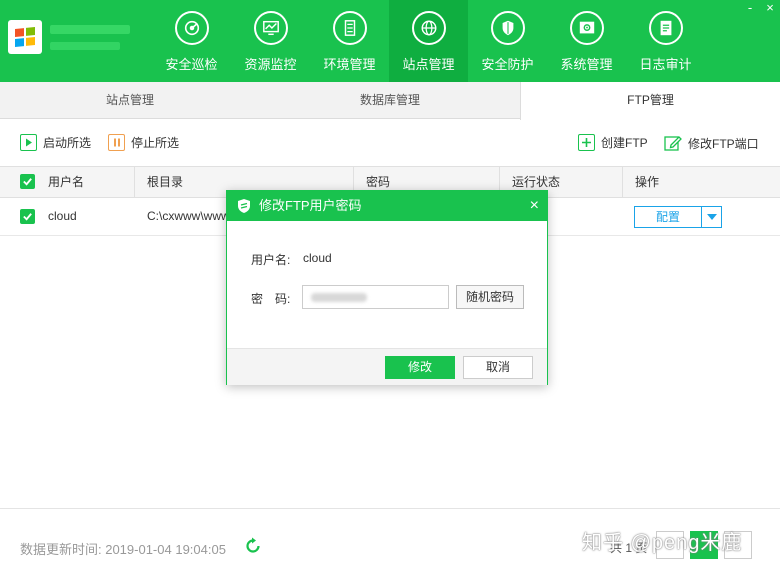 This screenshot has width=780, height=575. What do you see at coordinates (650, 101) in the screenshot?
I see `tab-ftp-management: FTP管理` at bounding box center [650, 101].